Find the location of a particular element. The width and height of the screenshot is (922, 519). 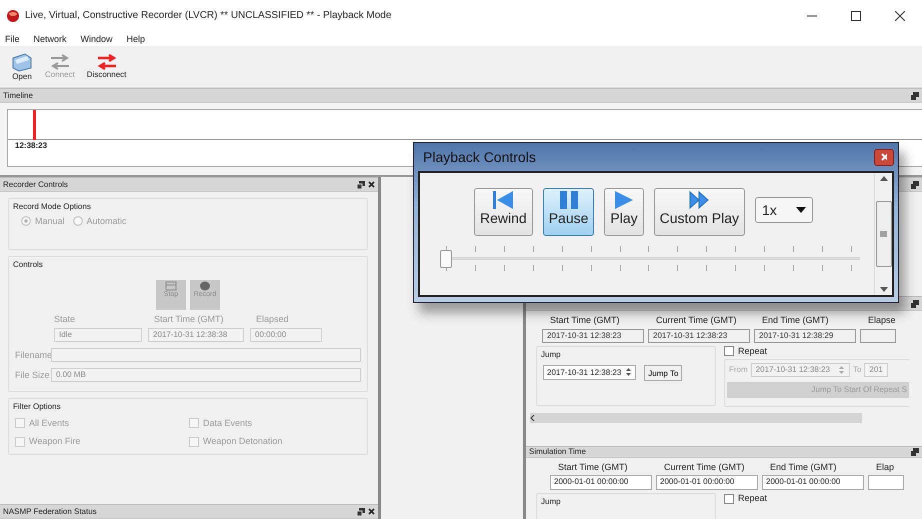

vertical-scrollbar is located at coordinates (883, 234).